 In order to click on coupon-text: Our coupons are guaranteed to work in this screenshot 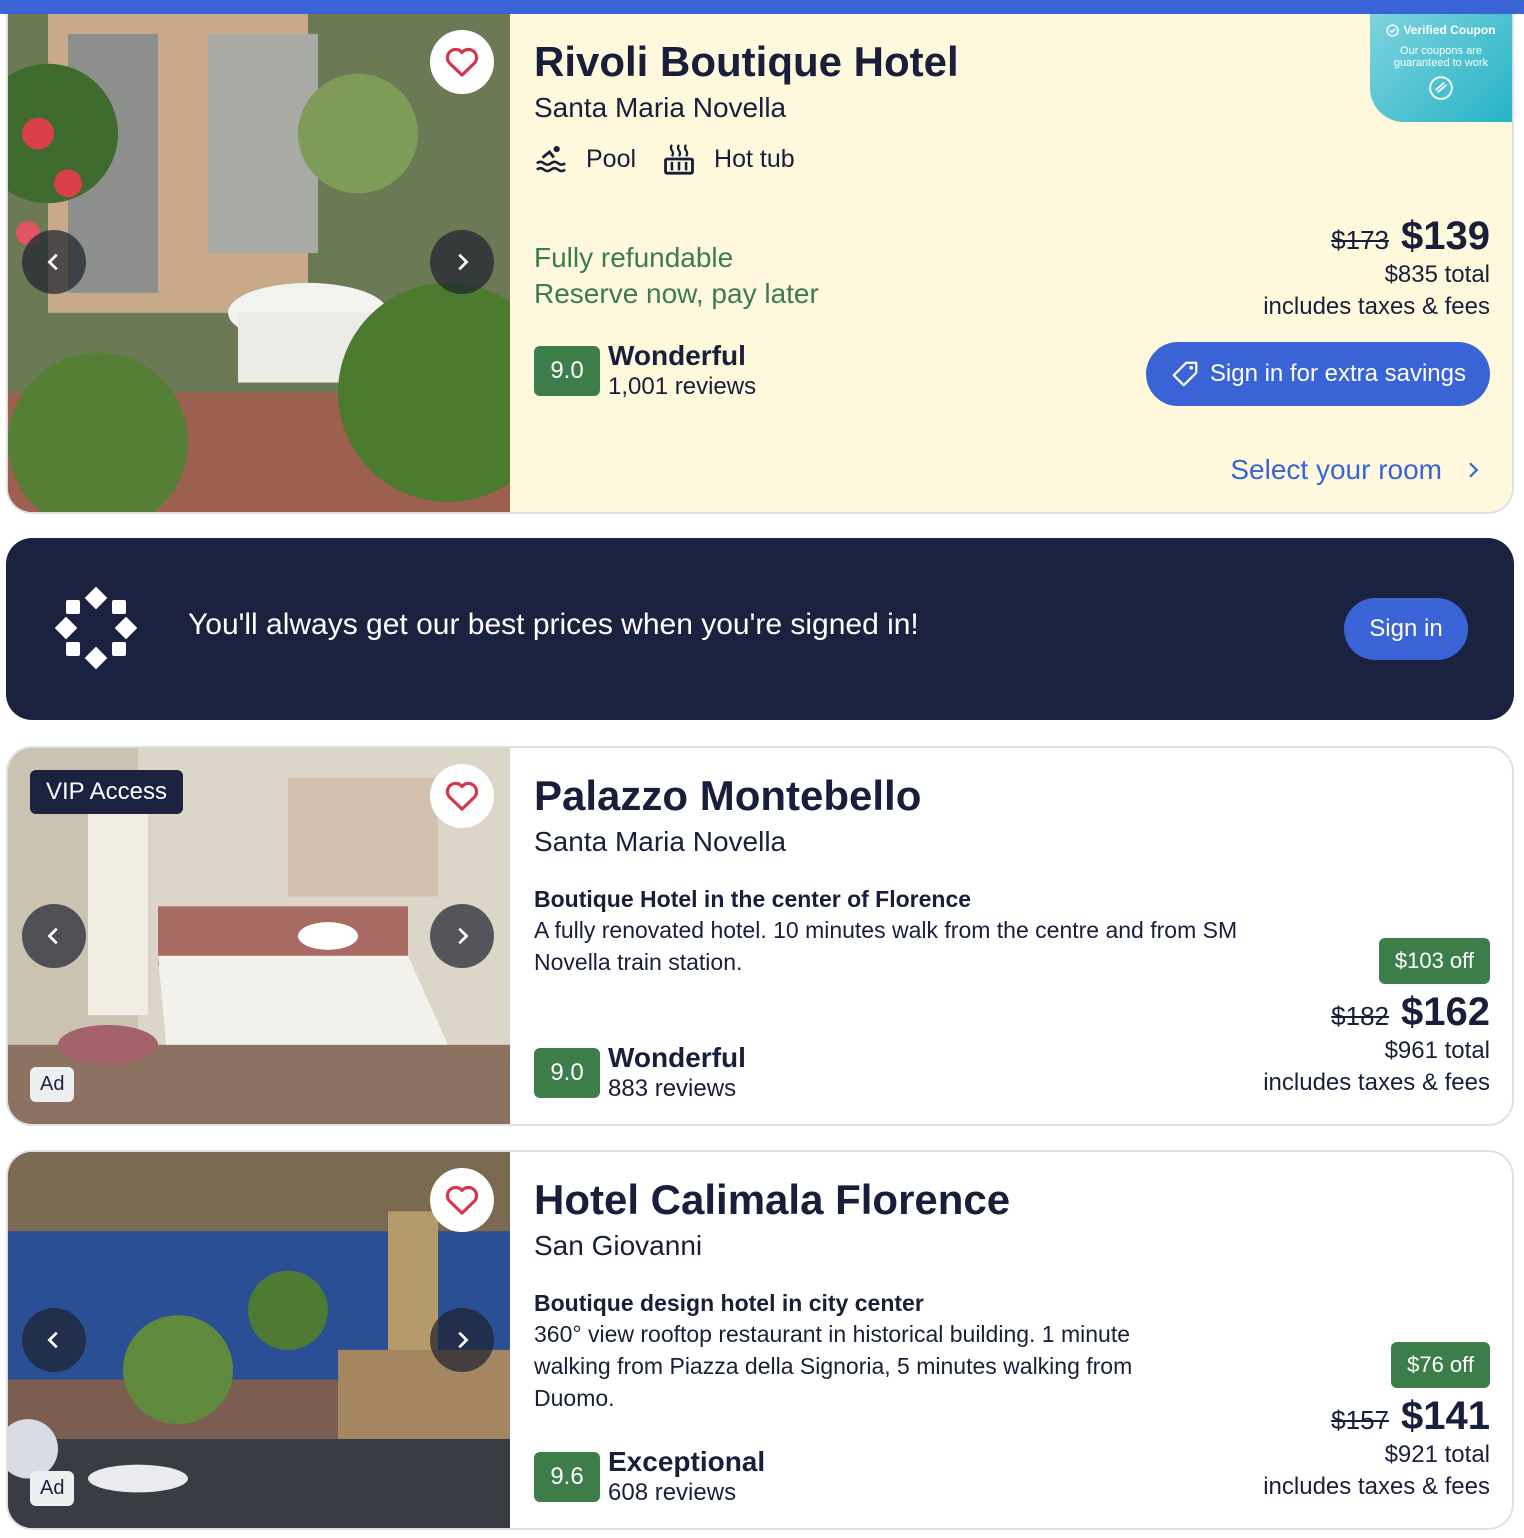, I will do `click(1441, 57)`.